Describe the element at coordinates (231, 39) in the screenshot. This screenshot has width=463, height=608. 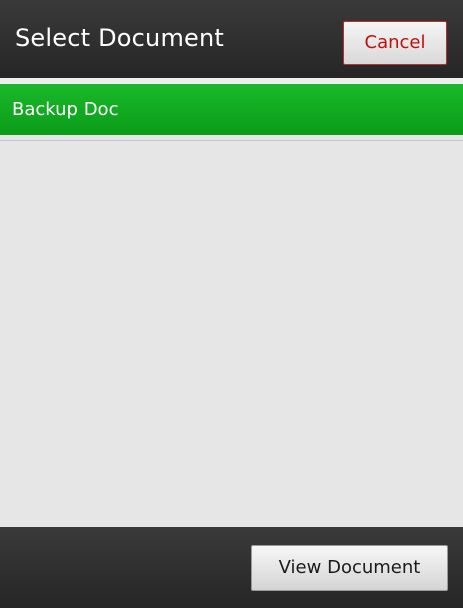
I see `header-bar: Select Document Cancel` at that location.